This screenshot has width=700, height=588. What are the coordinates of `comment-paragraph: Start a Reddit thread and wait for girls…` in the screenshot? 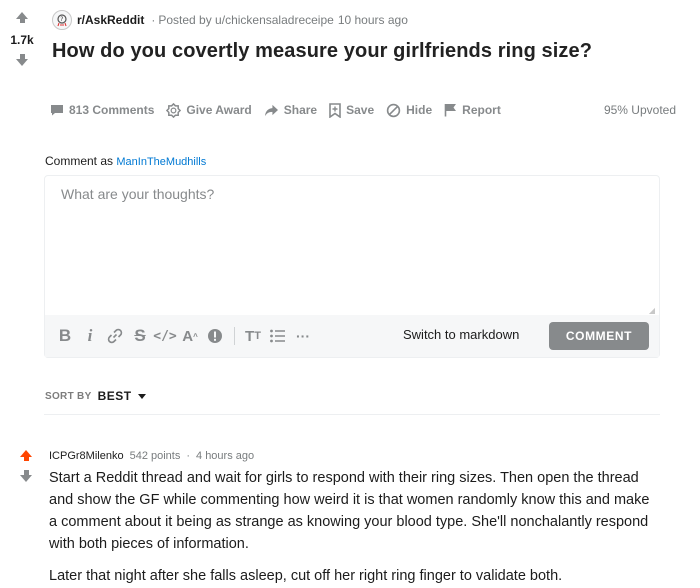 It's located at (349, 511).